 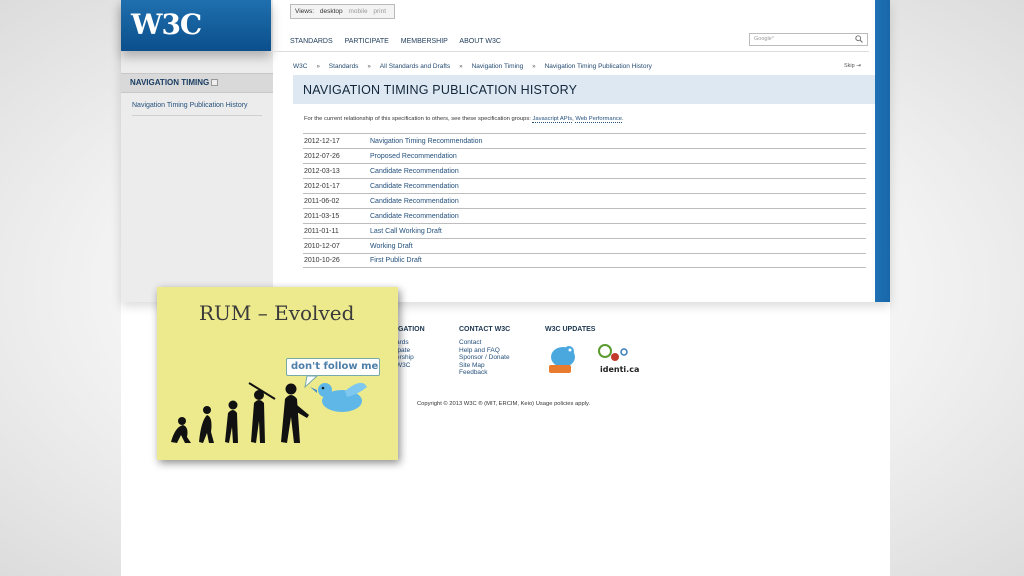 I want to click on collapse-icon, so click(x=215, y=82).